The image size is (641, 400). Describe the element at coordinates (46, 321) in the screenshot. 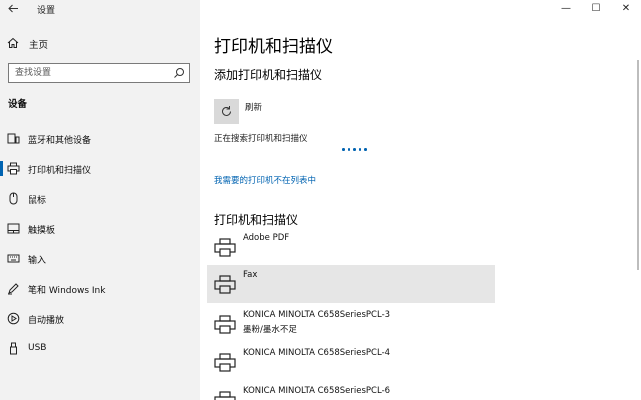

I see `sidebar-item-label: 自动播放` at that location.